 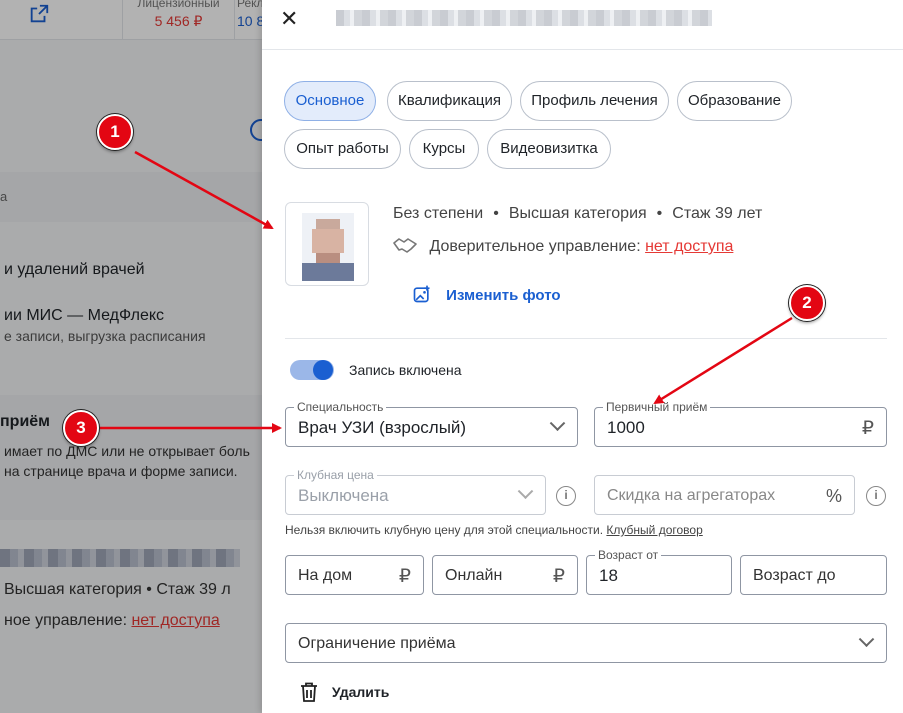 What do you see at coordinates (312, 370) in the screenshot?
I see `booking-toggle` at bounding box center [312, 370].